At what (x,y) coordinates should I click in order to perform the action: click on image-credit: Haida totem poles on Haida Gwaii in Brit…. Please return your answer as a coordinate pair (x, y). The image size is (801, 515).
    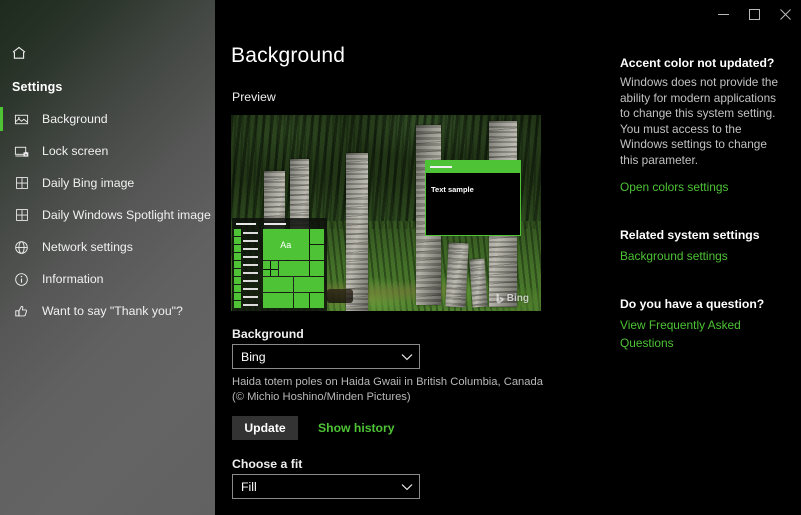
    Looking at the image, I should click on (387, 389).